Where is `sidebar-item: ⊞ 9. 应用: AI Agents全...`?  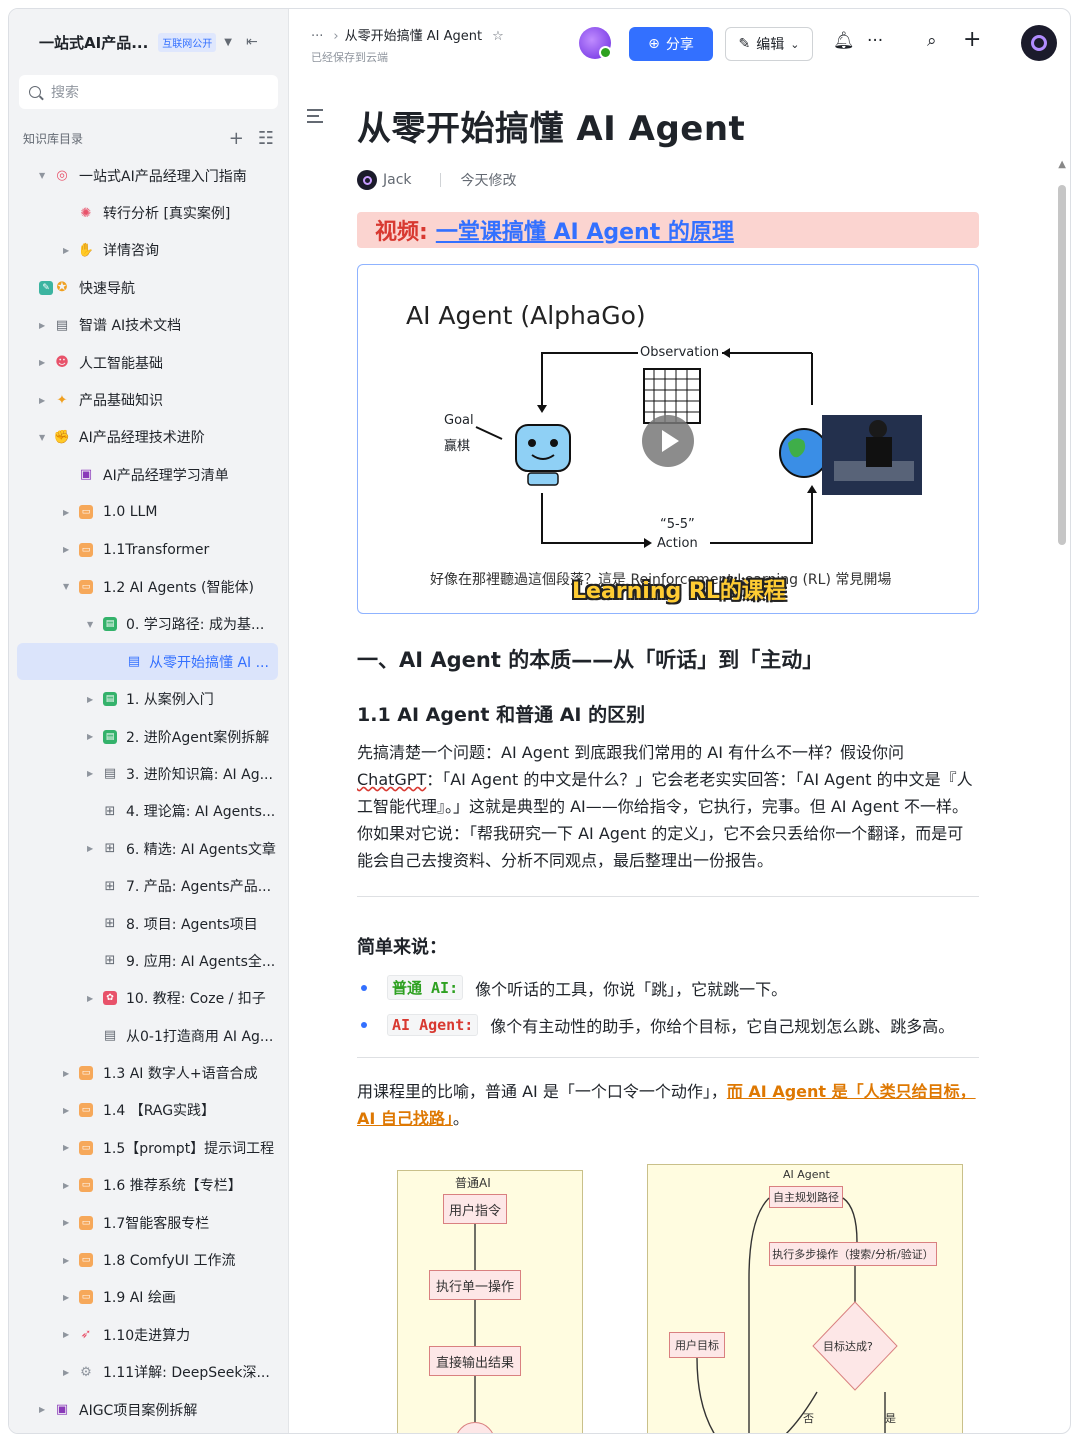 sidebar-item: ⊞ 9. 应用: AI Agents全... is located at coordinates (148, 960).